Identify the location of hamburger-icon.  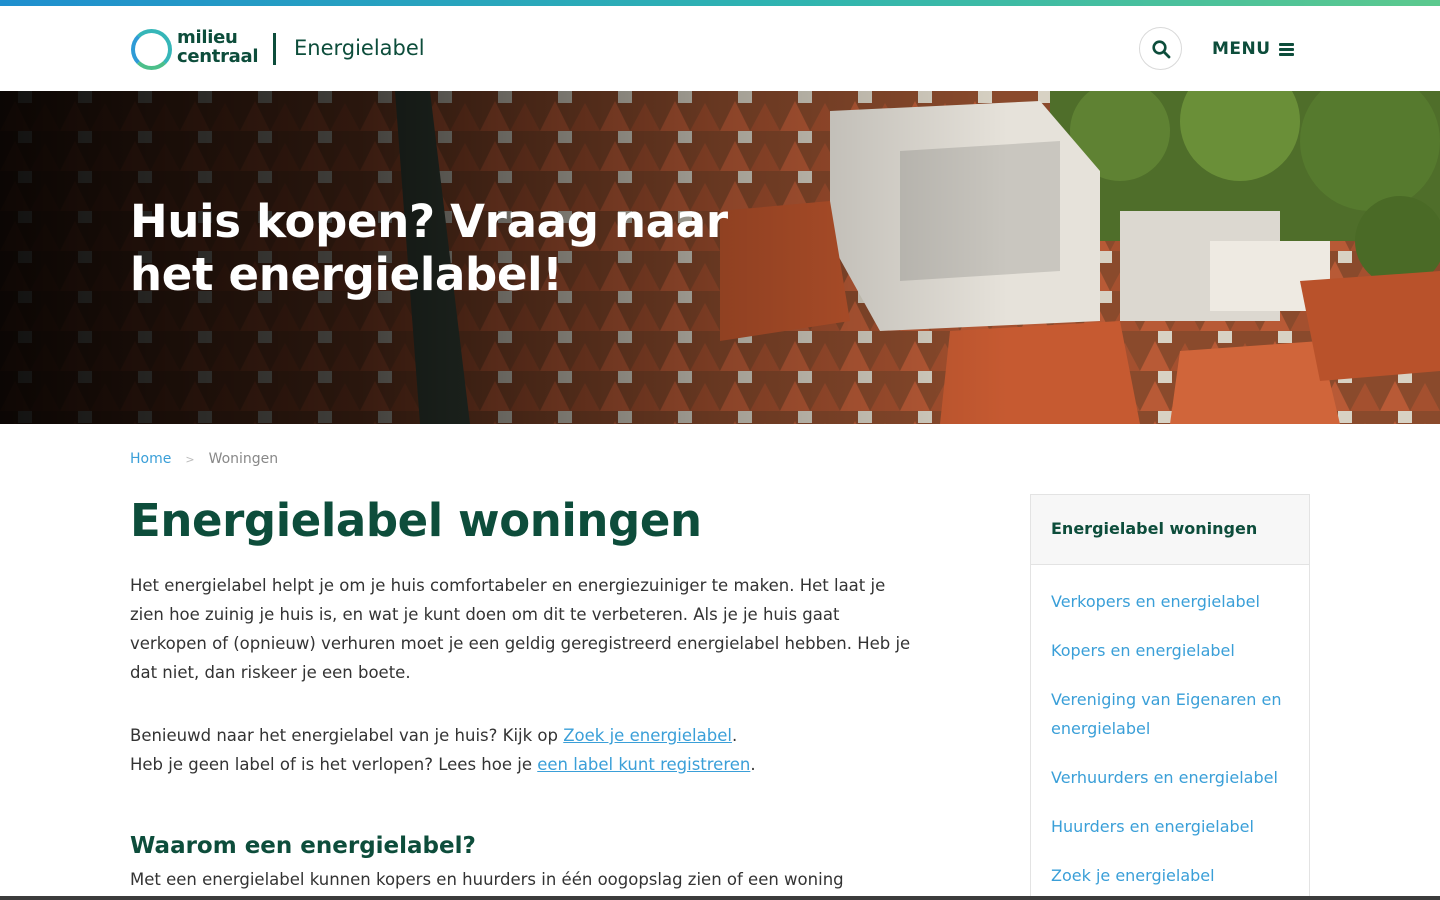
(1286, 49).